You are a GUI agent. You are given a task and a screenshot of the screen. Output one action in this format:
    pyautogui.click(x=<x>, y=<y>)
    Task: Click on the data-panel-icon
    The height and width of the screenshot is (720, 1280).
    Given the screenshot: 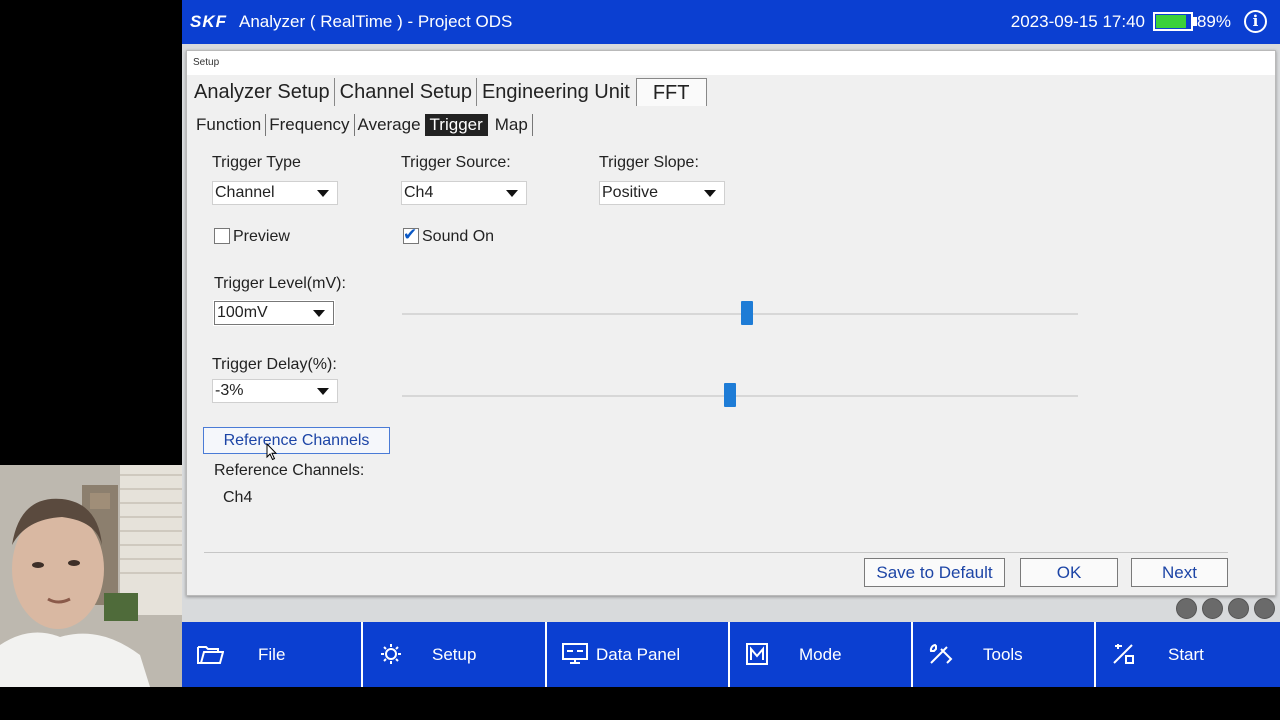 What is the action you would take?
    pyautogui.click(x=575, y=653)
    